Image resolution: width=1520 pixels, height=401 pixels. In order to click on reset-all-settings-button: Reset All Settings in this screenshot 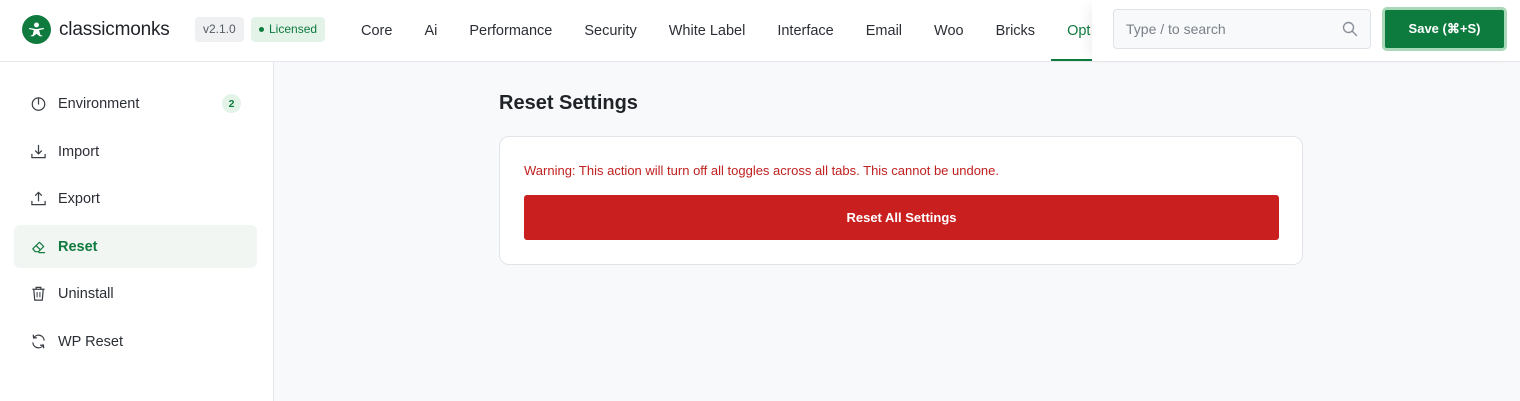, I will do `click(901, 217)`.